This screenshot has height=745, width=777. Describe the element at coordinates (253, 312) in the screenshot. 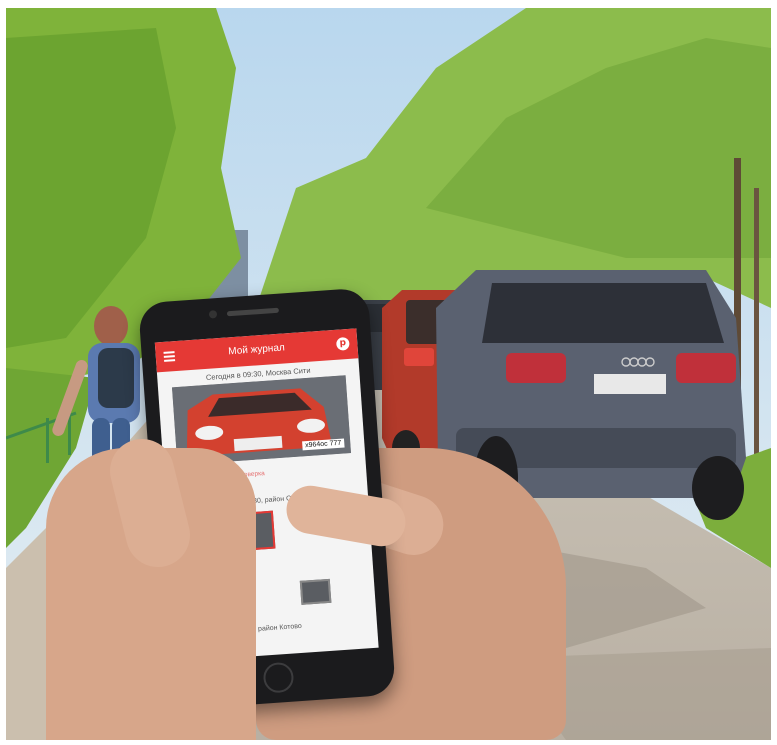

I see `phone-speaker` at that location.